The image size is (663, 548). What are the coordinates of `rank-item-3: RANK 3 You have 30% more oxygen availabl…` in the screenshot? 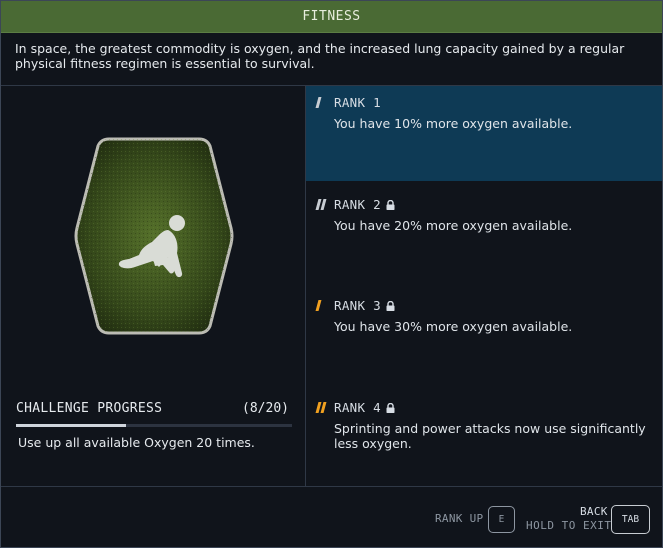 It's located at (484, 336).